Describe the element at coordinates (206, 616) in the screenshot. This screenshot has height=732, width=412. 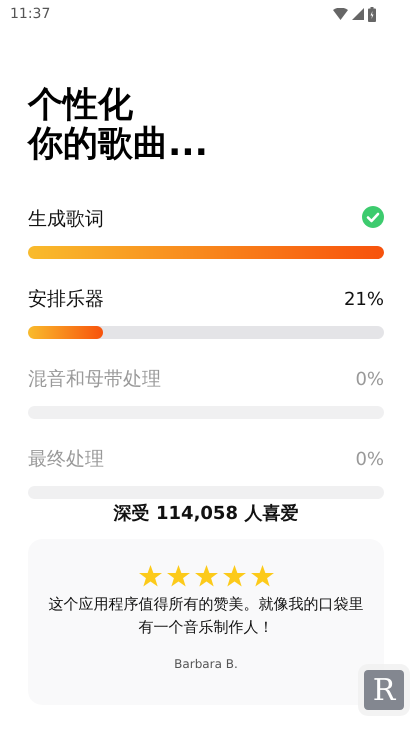
I see `review-text: 这个应用程序值得所有的赞美。就像我的口袋里有一个音乐制作人！` at that location.